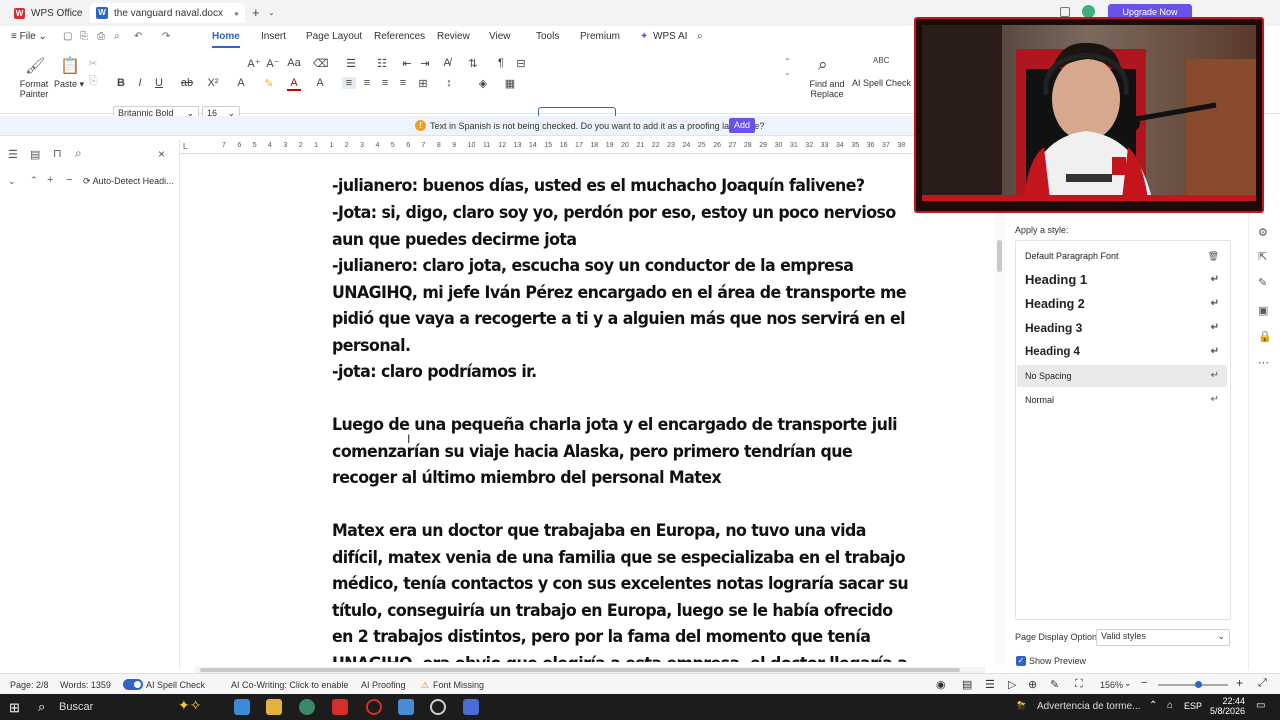 This screenshot has height=720, width=1280. I want to click on image-icon: ▣, so click(1263, 310).